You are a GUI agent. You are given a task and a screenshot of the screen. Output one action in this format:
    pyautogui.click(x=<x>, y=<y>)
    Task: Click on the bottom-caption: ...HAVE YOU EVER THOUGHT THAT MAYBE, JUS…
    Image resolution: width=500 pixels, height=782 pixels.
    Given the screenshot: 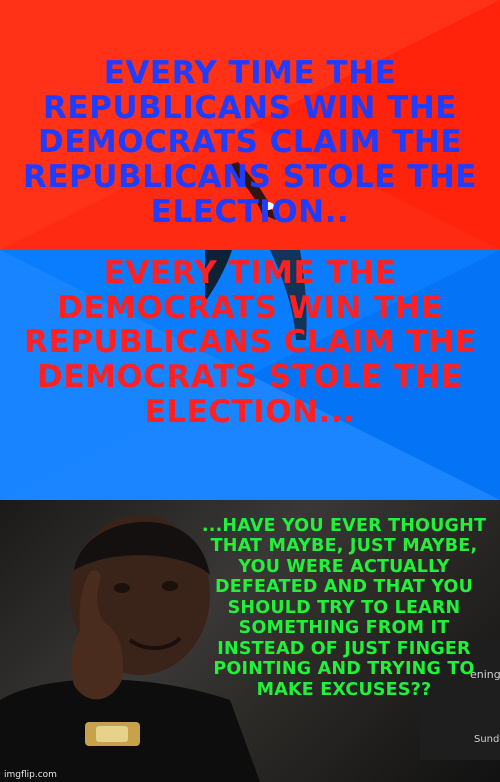 What is the action you would take?
    pyautogui.click(x=344, y=608)
    